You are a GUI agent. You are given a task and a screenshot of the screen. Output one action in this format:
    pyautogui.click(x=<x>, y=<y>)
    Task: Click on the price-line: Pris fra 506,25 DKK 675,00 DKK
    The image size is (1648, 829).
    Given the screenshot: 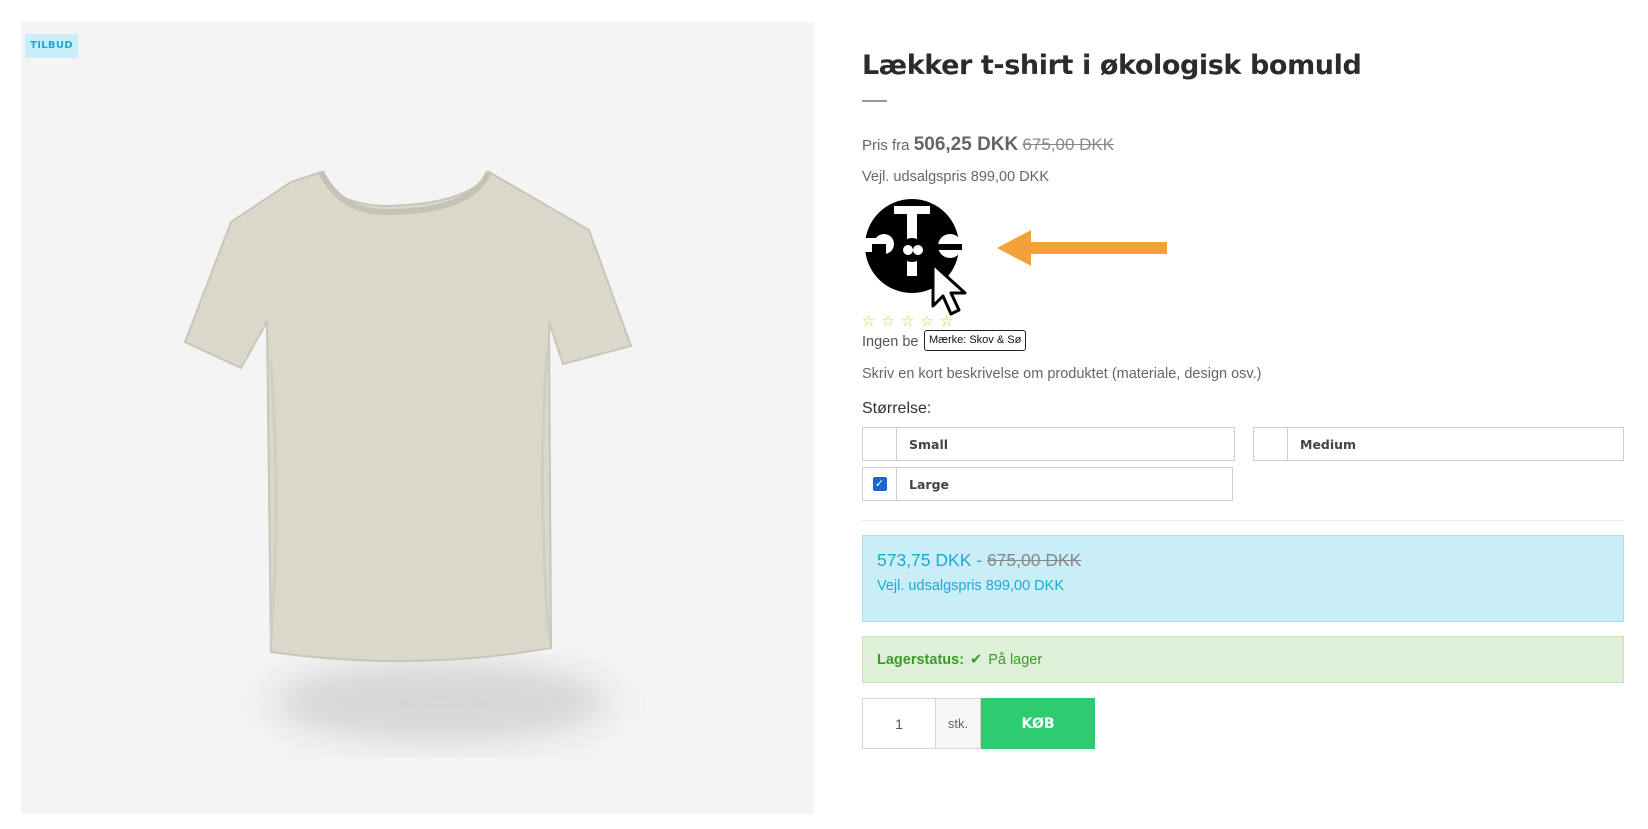 What is the action you would take?
    pyautogui.click(x=988, y=145)
    